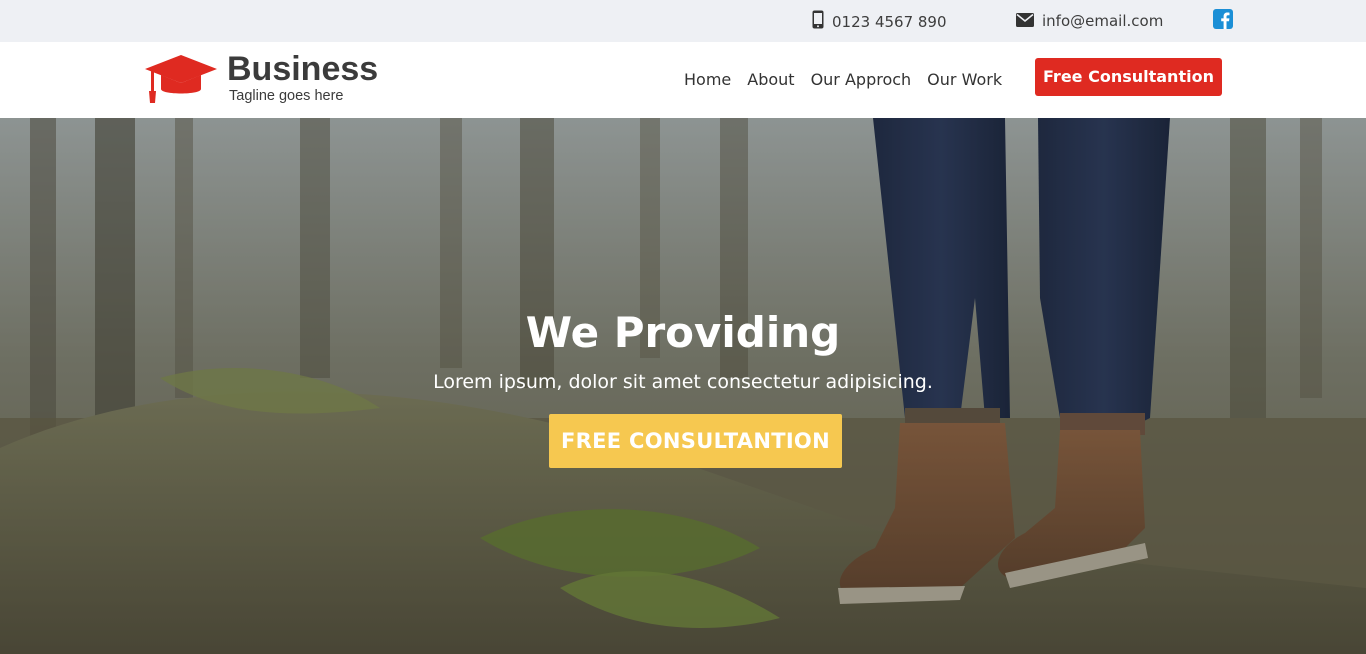 The width and height of the screenshot is (1366, 654). Describe the element at coordinates (1103, 21) in the screenshot. I see `email-address: info@email.com` at that location.